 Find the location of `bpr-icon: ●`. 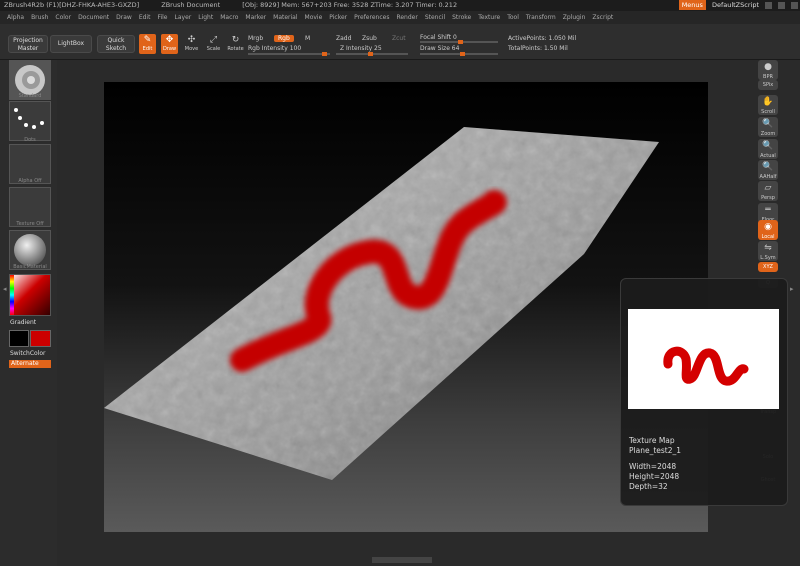

bpr-icon: ● is located at coordinates (768, 67).